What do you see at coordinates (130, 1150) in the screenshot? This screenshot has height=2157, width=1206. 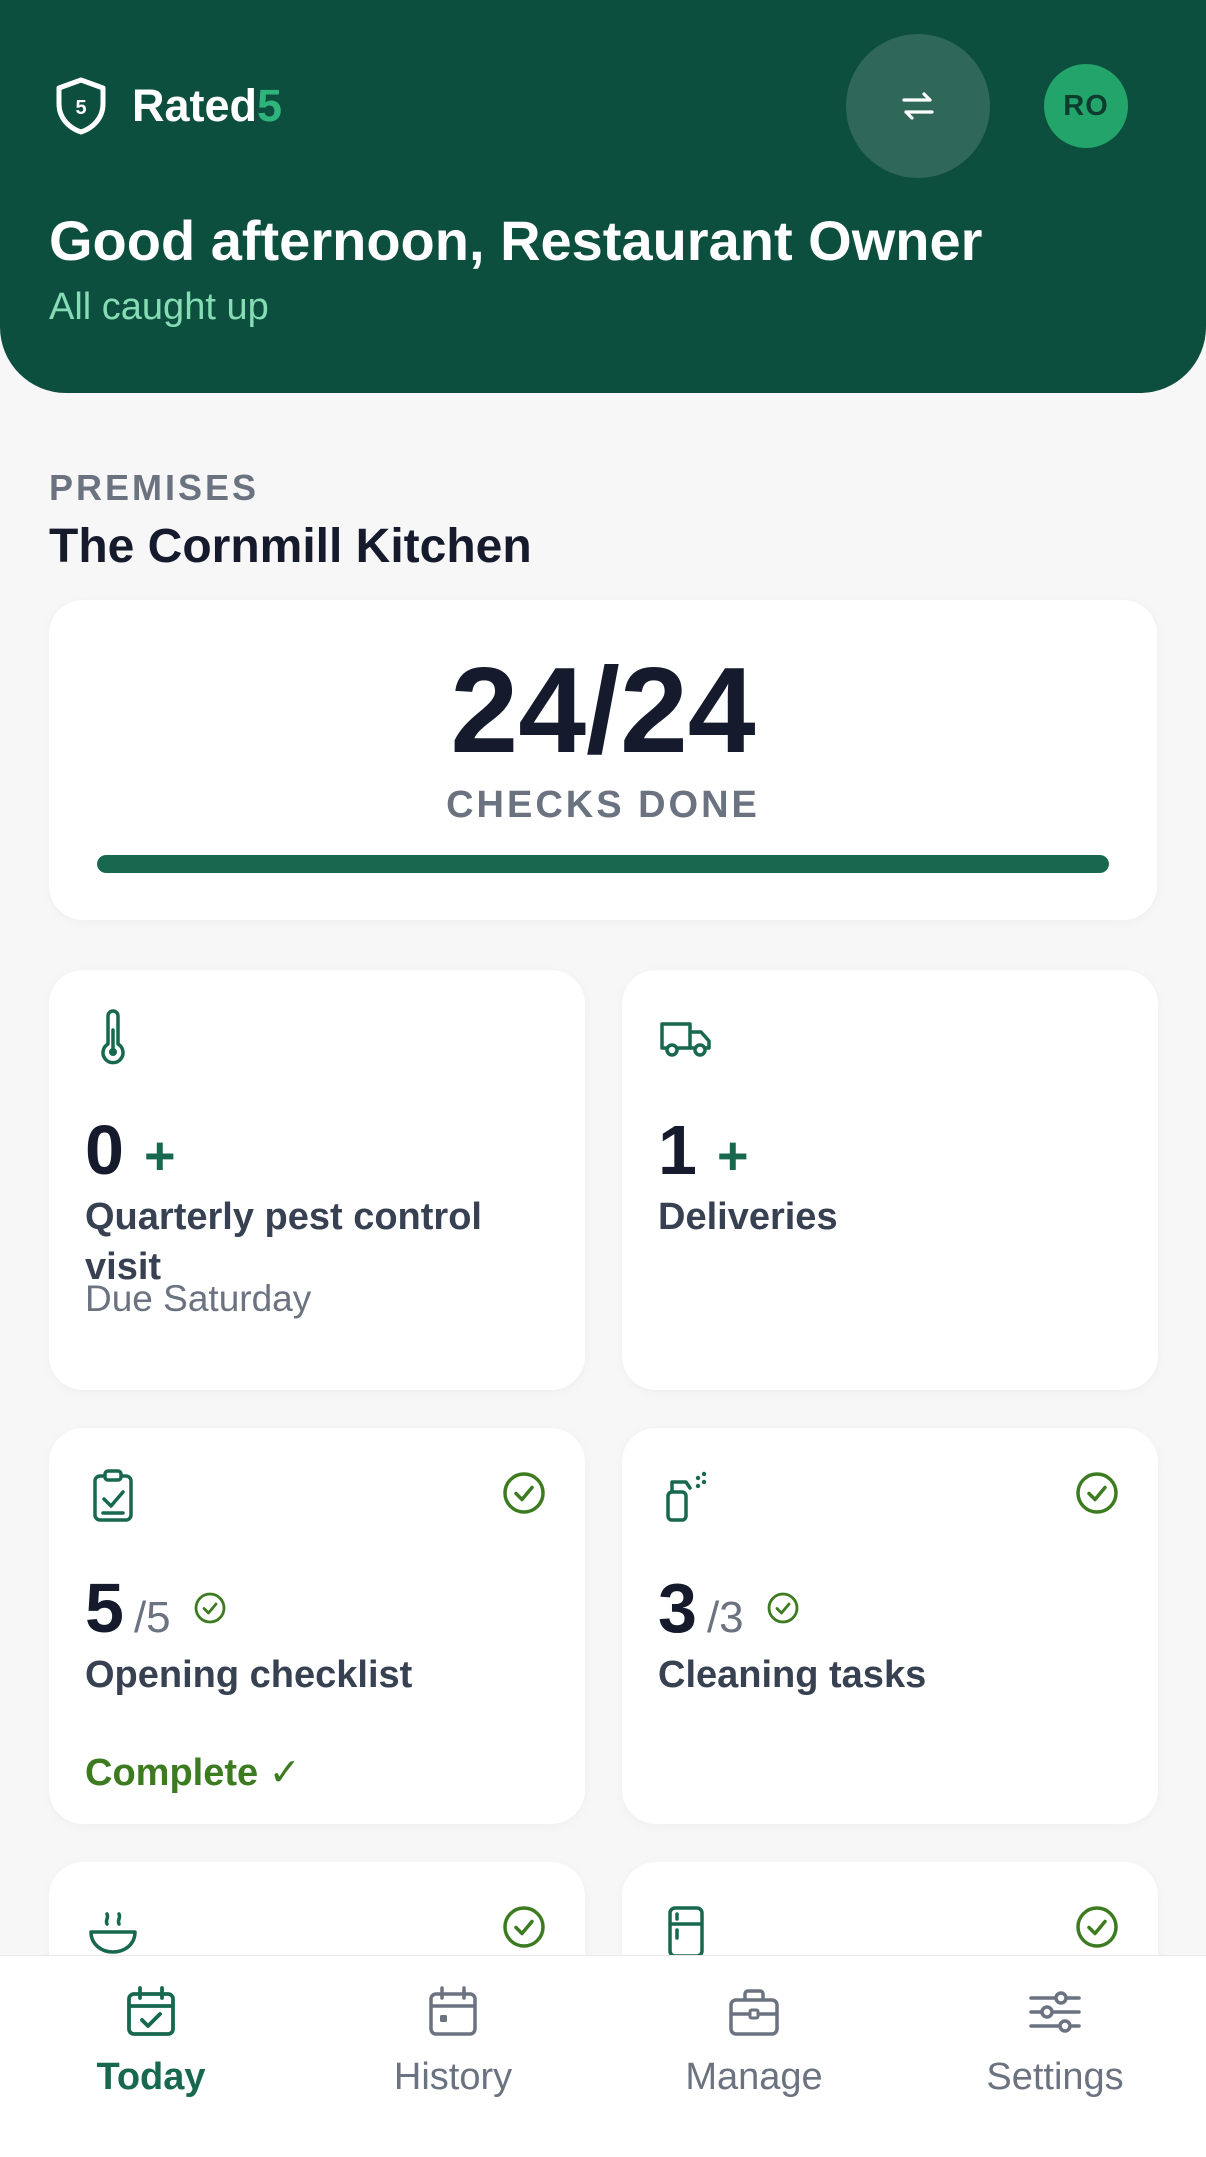 I see `tile-count: 0 +` at bounding box center [130, 1150].